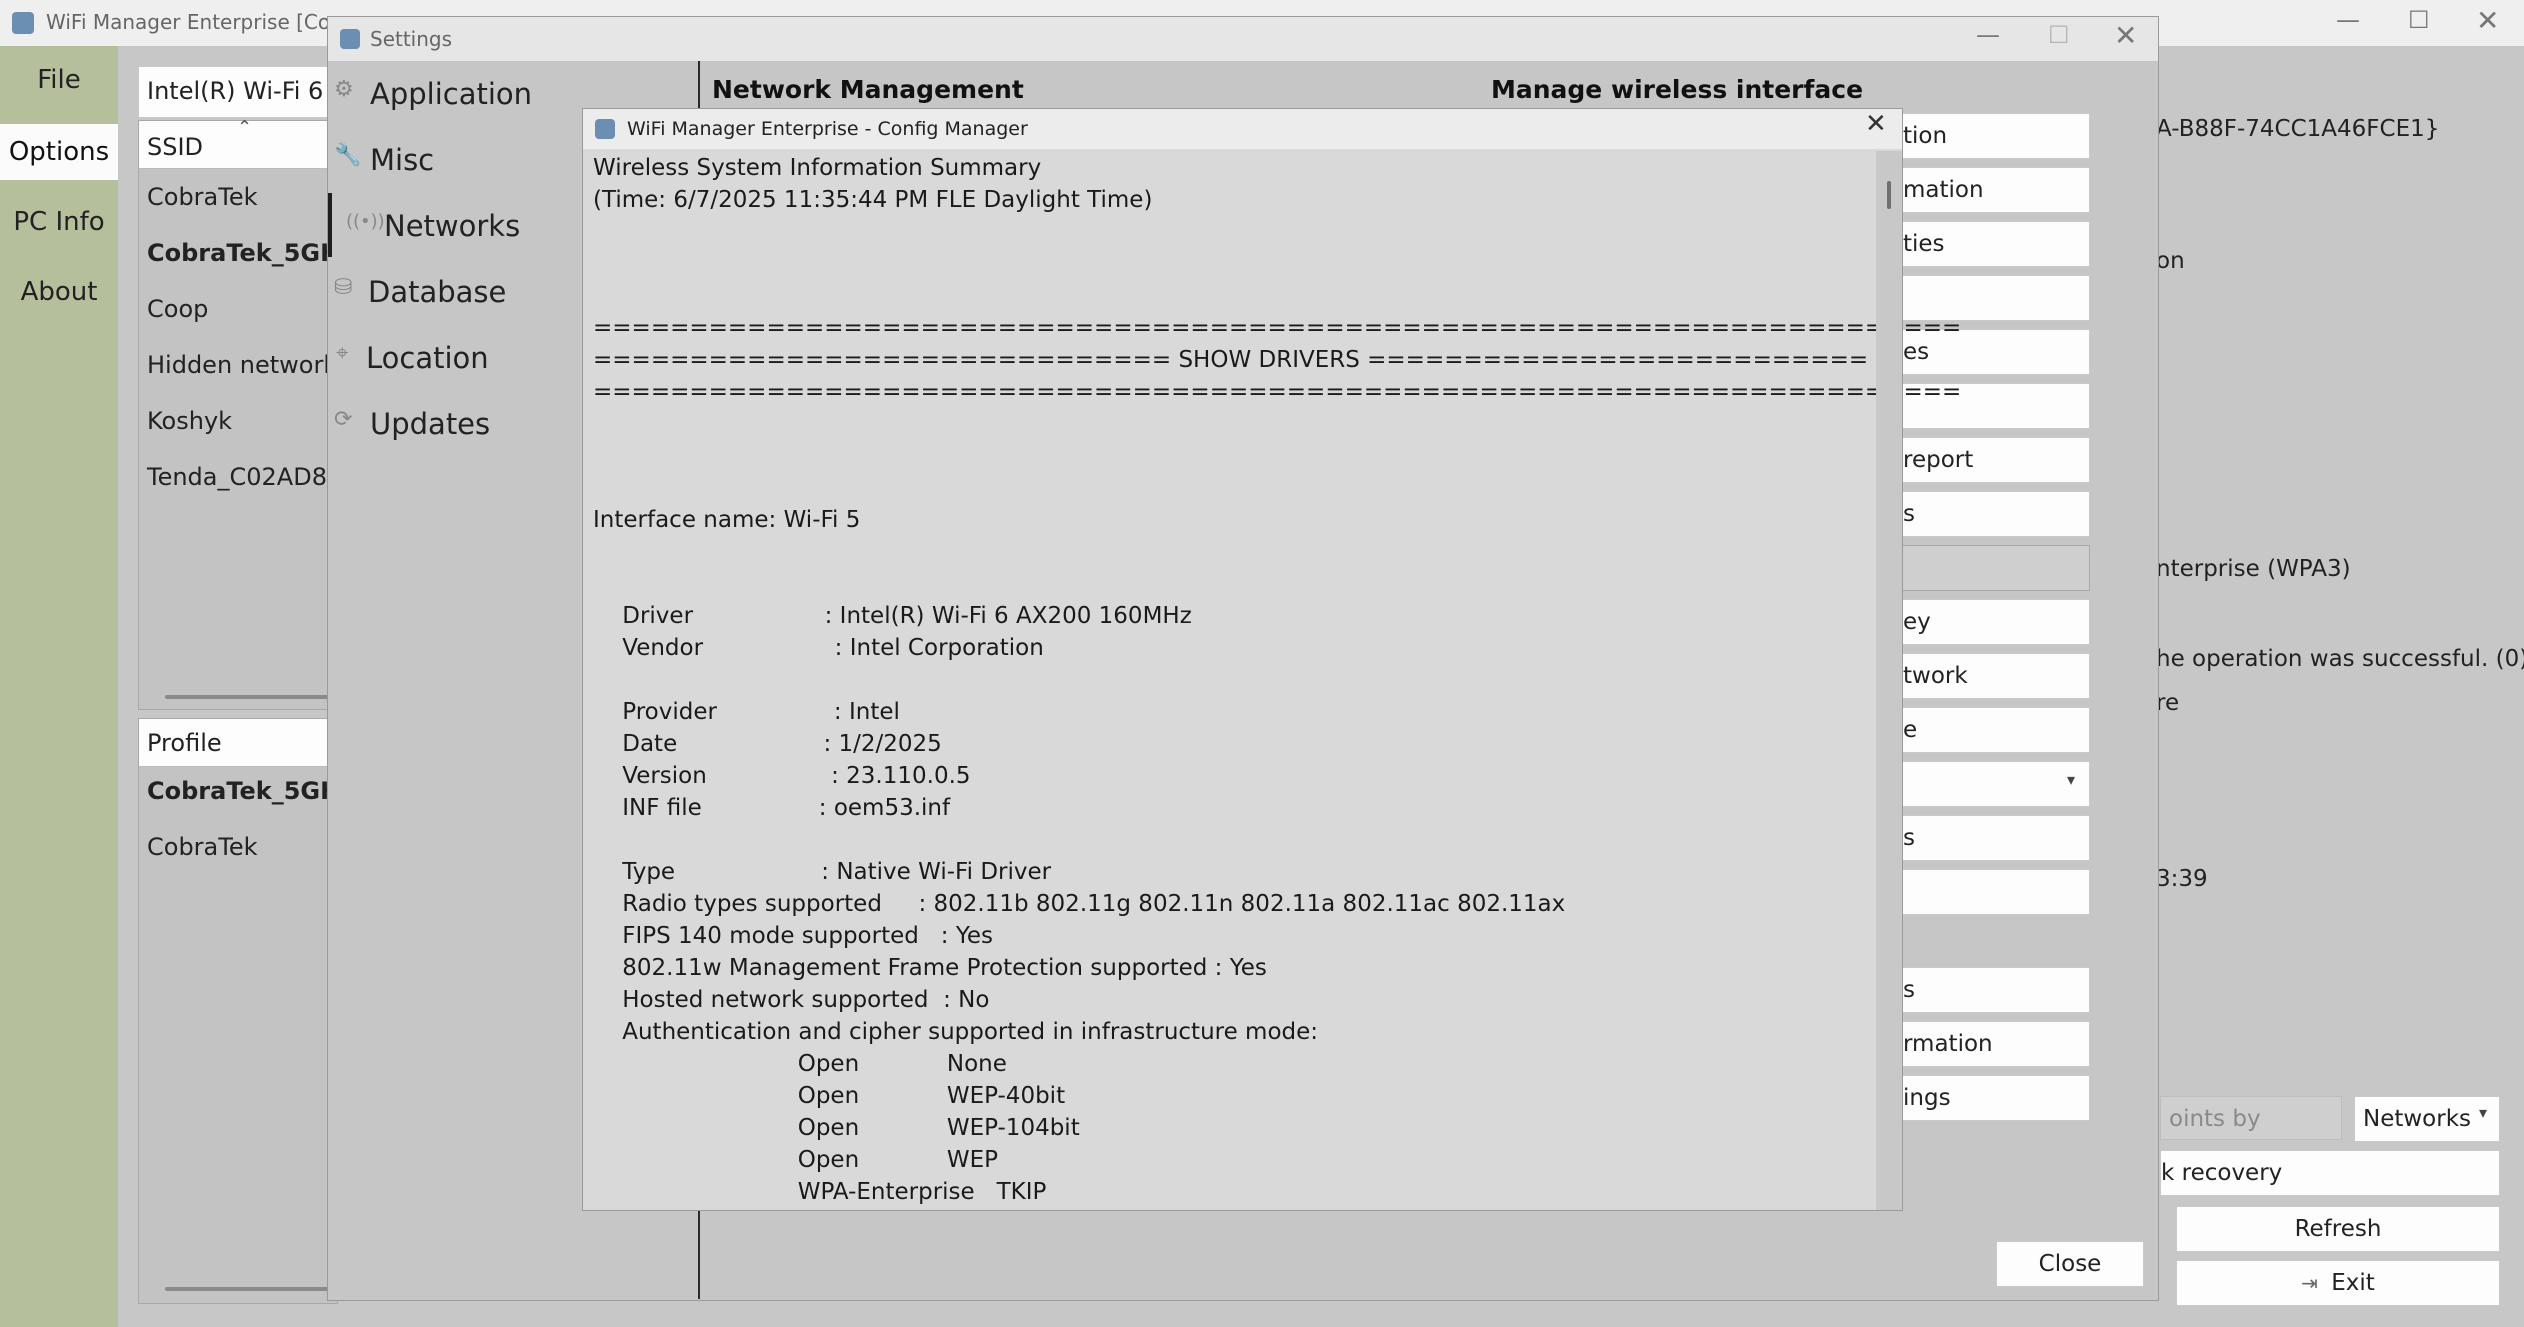 The width and height of the screenshot is (2524, 1327). Describe the element at coordinates (1889, 195) in the screenshot. I see `scrollbar-thumb` at that location.